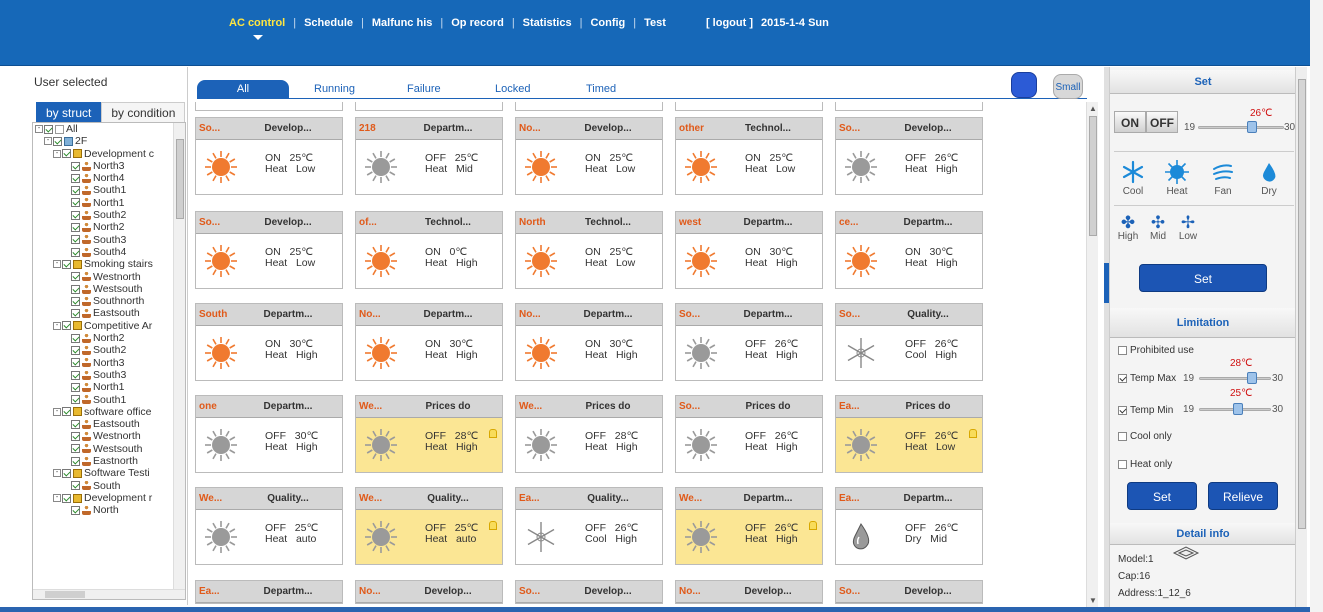 This screenshot has width=1323, height=612. Describe the element at coordinates (103, 473) in the screenshot. I see `tree-node: - Software Testi` at that location.